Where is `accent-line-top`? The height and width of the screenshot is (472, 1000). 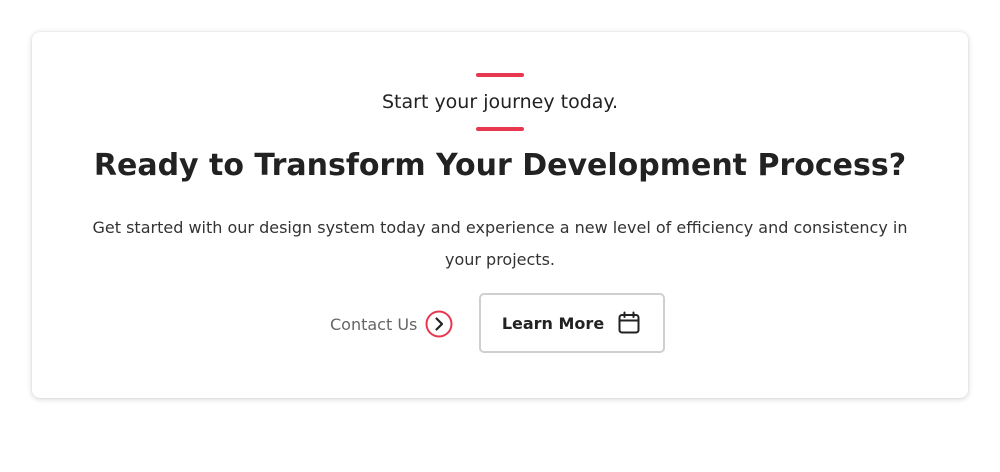 accent-line-top is located at coordinates (500, 75).